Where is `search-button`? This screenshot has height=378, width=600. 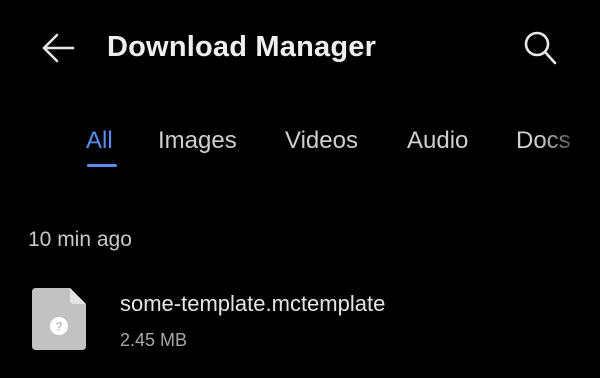 search-button is located at coordinates (540, 48).